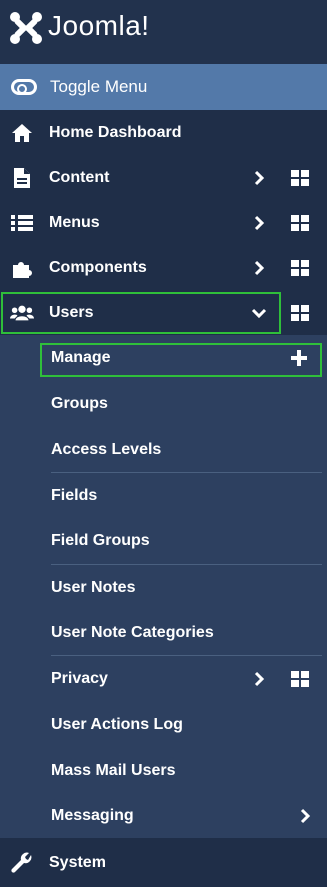  I want to click on menu-item-label: Content, so click(79, 177).